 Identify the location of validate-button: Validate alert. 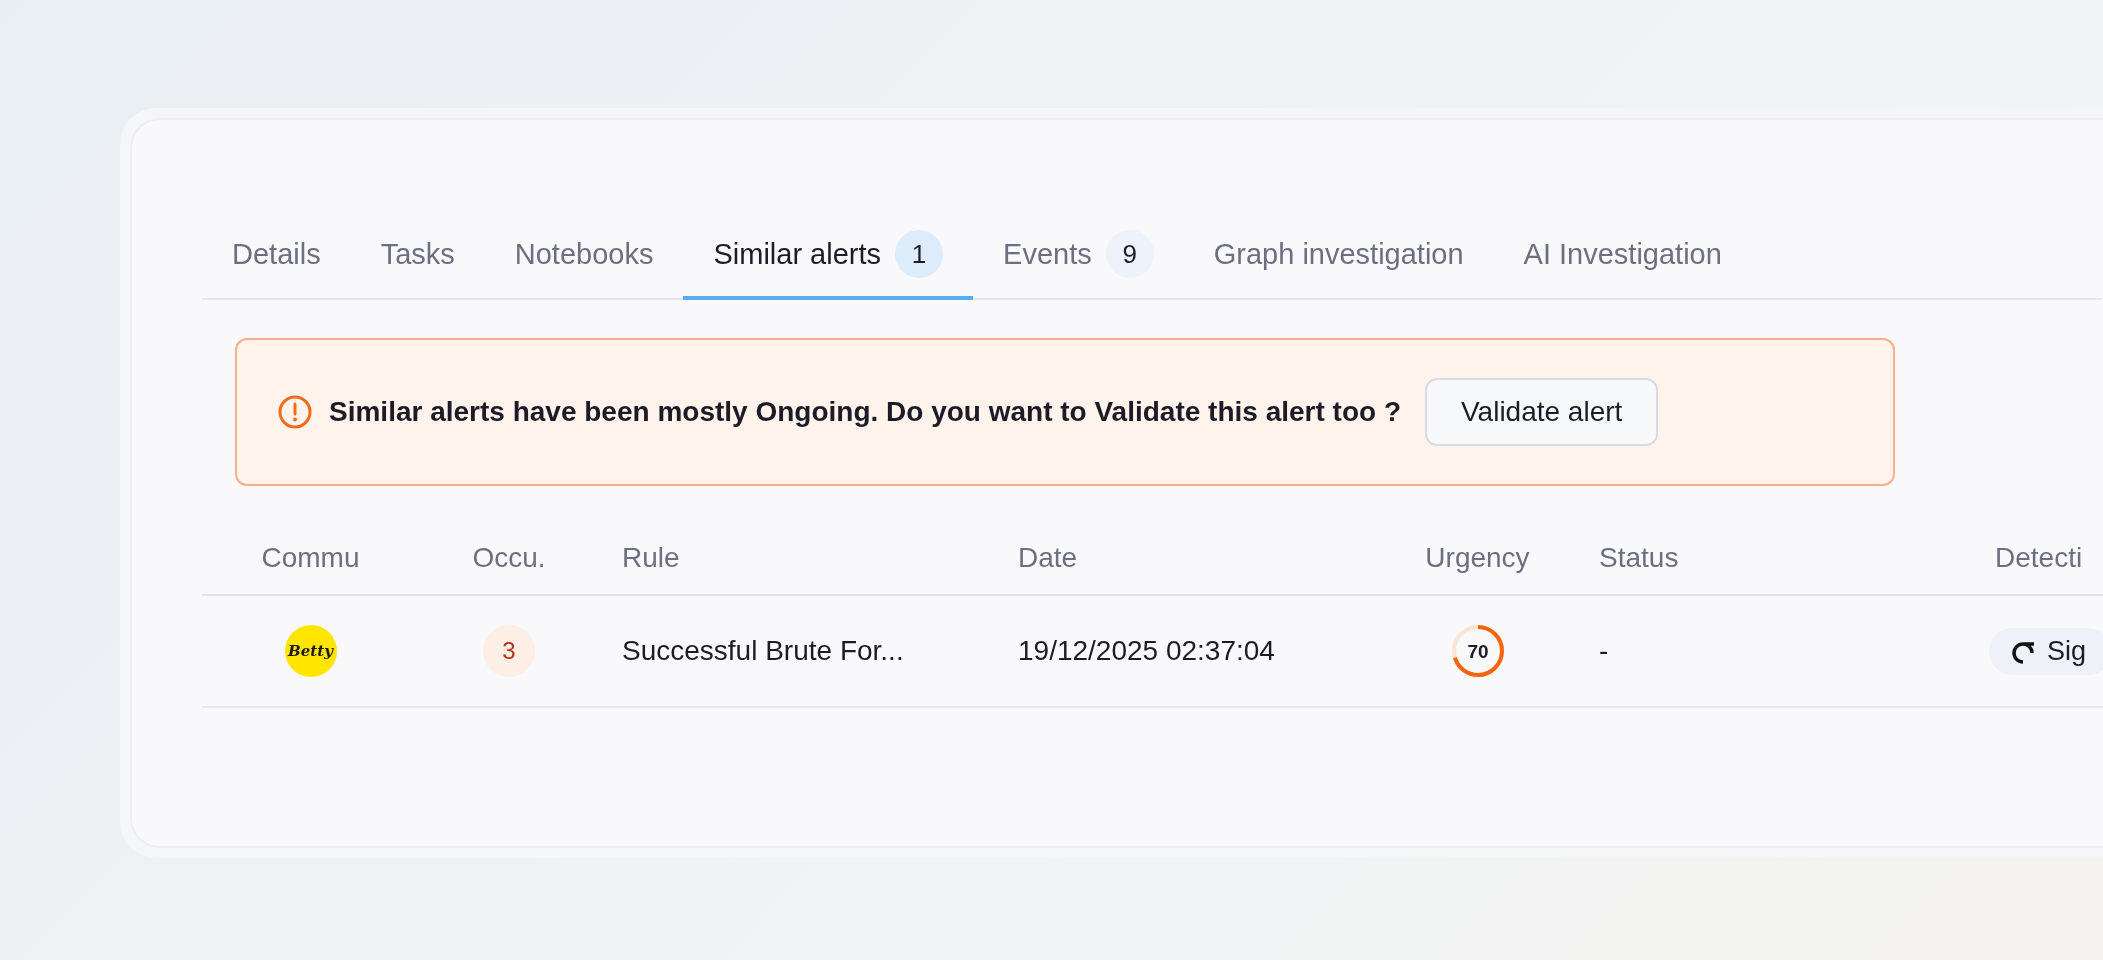
(1542, 412).